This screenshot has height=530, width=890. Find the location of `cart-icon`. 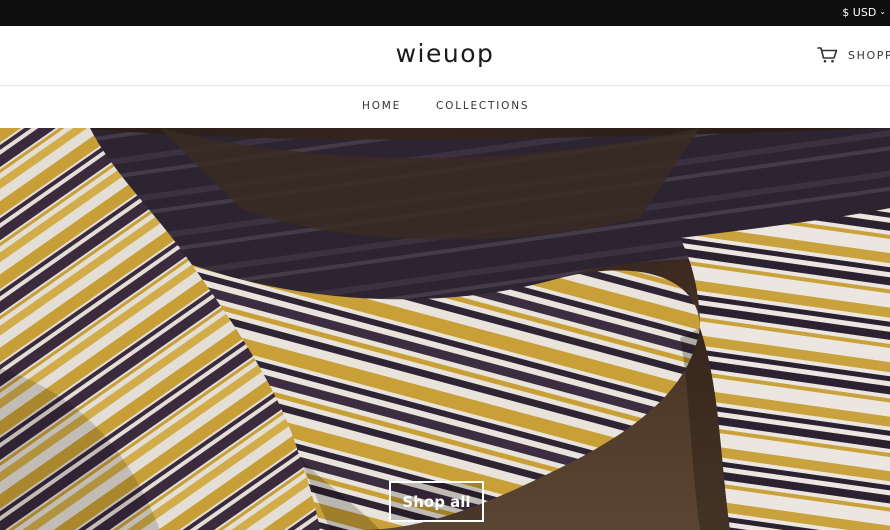

cart-icon is located at coordinates (827, 55).